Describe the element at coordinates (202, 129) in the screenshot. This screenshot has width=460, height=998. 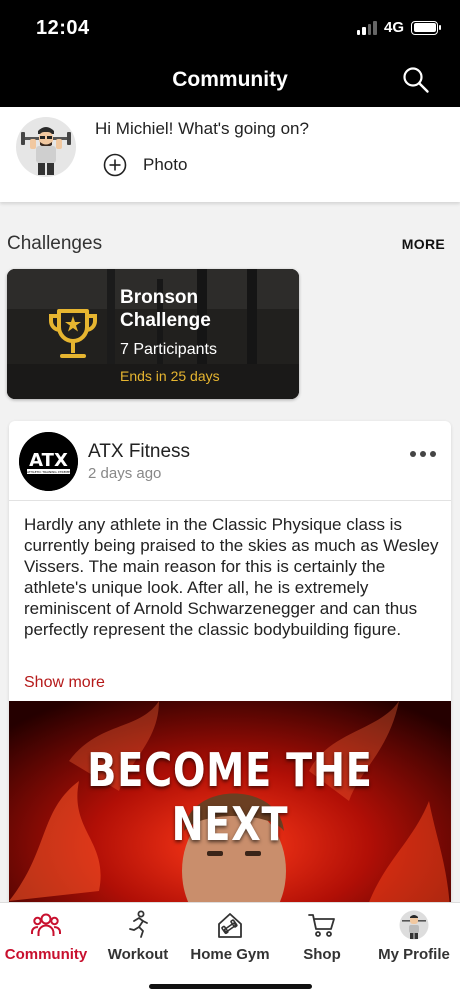
I see `composer-greeting: Hi Michiel! What's going on?` at that location.